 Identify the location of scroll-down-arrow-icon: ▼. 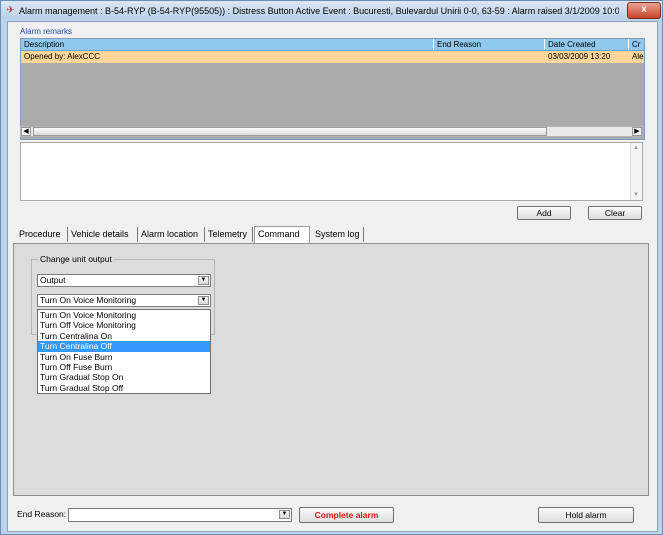
(636, 195).